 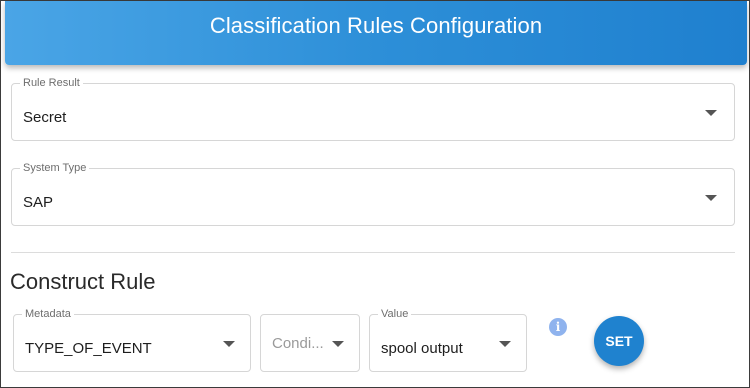 I want to click on metadata-label: Metadata, so click(x=48, y=314).